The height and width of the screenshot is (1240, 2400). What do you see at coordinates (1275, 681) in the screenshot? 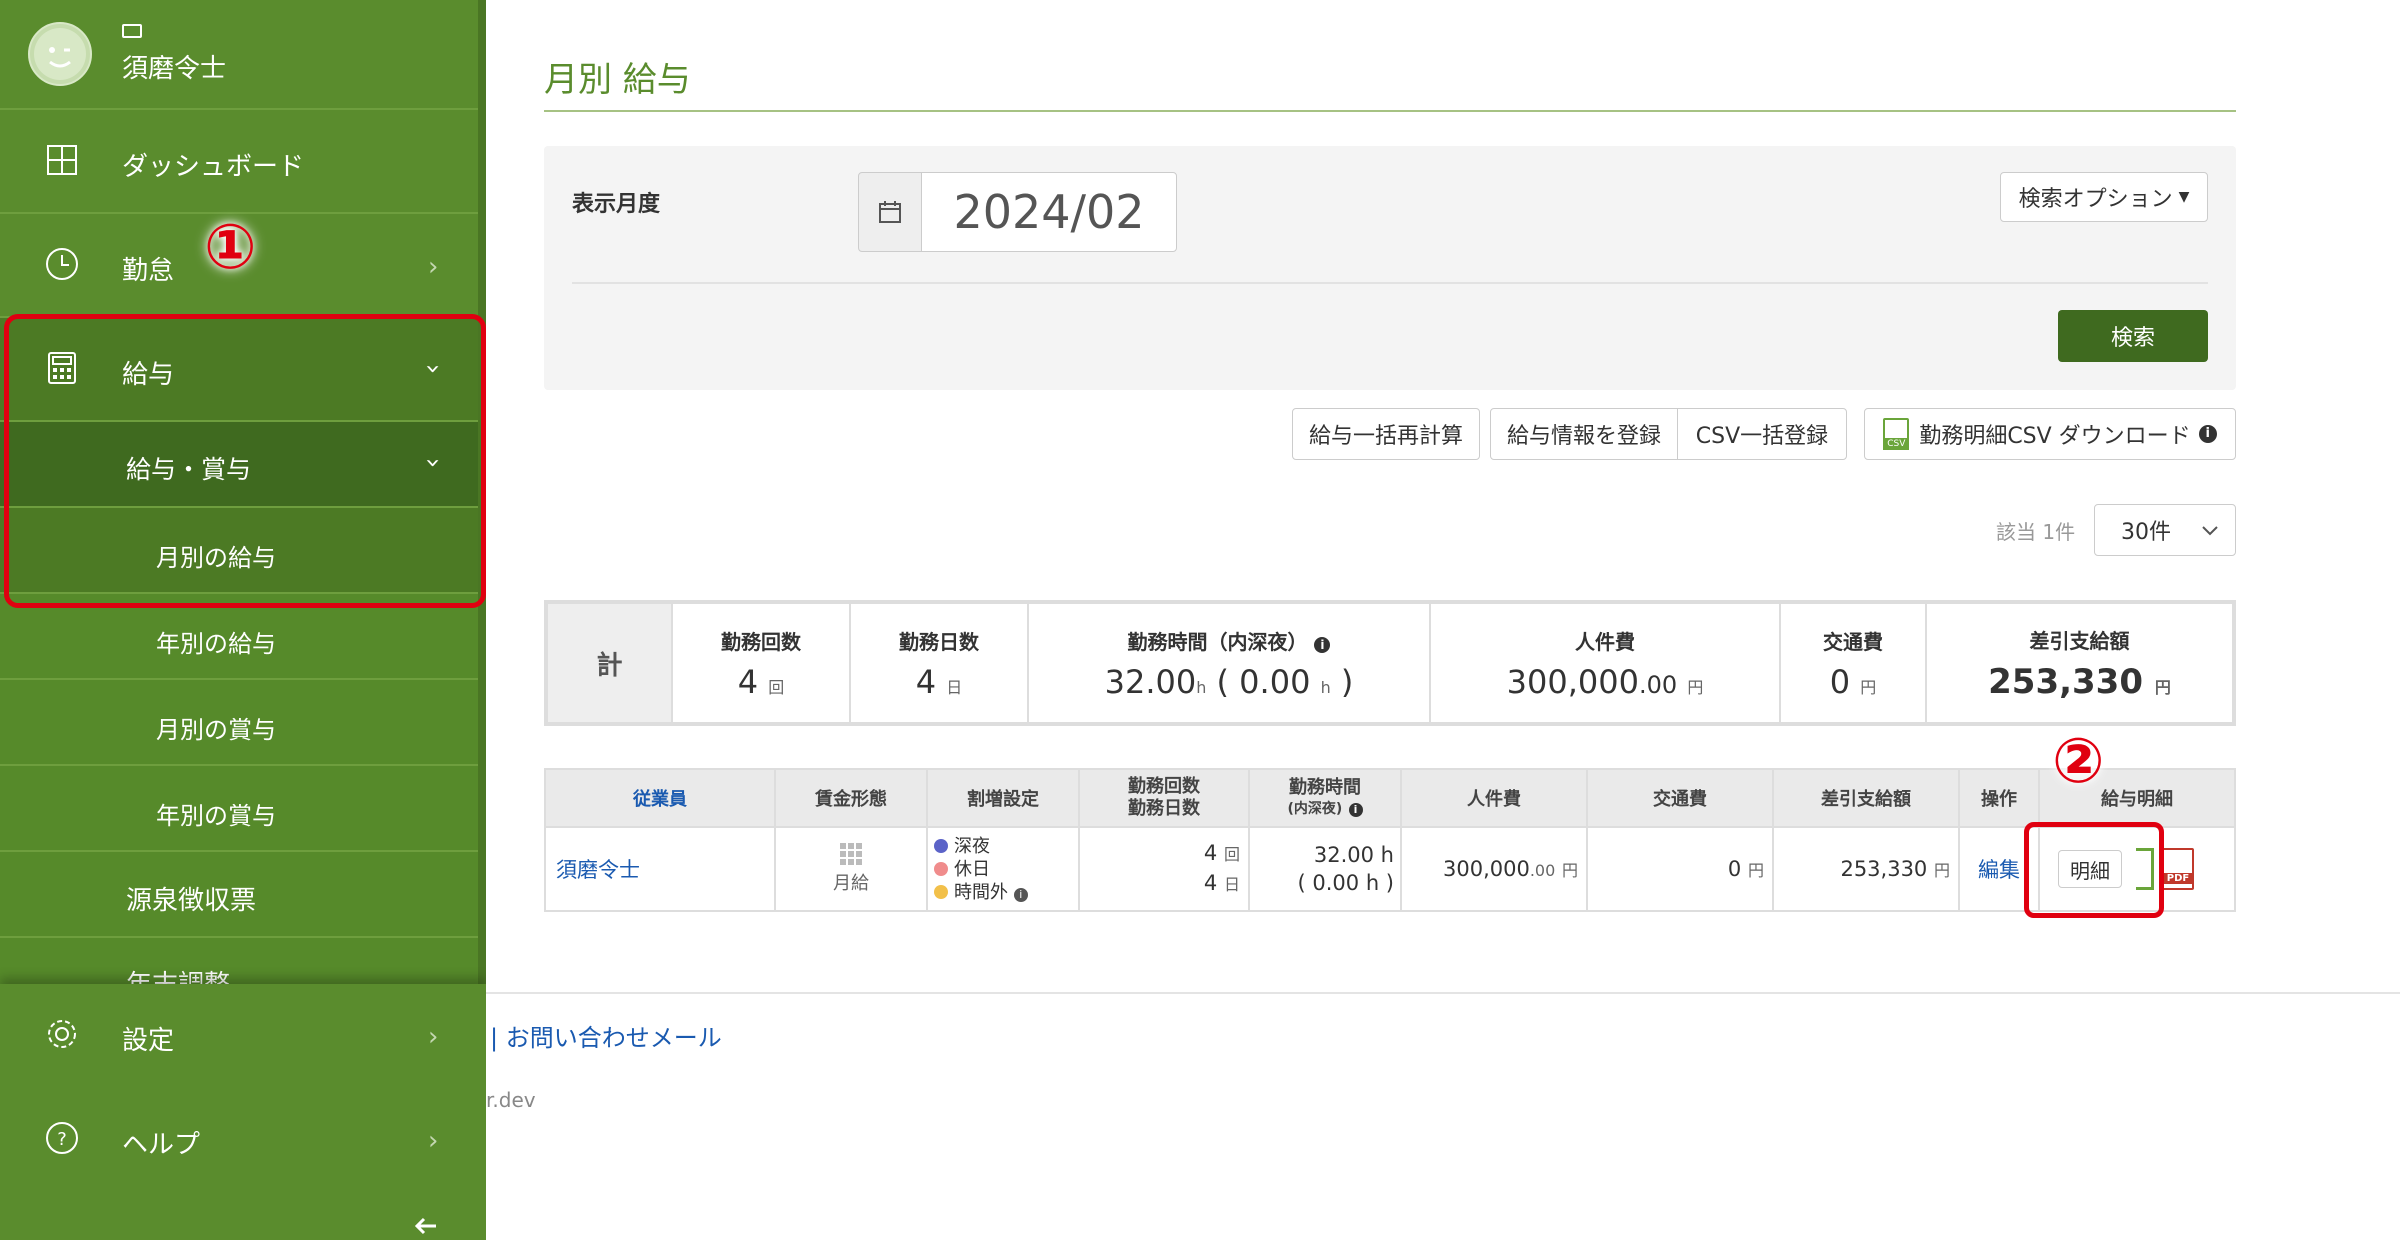
I see `summary-night-value: 0.00` at bounding box center [1275, 681].